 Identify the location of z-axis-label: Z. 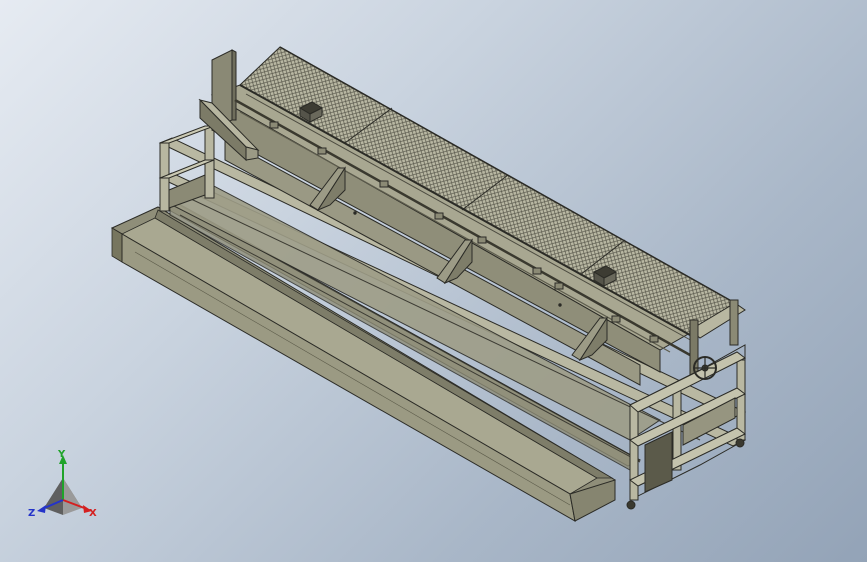
(31, 513).